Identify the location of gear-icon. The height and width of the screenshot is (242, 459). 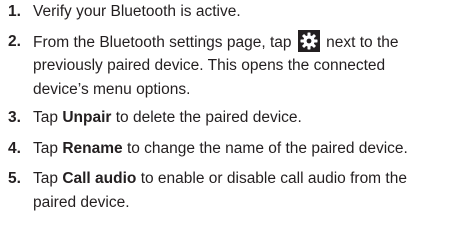
(308, 41).